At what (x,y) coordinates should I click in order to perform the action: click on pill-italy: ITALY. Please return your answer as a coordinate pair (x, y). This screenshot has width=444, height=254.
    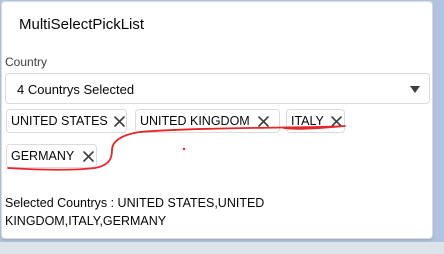
    Looking at the image, I should click on (315, 121).